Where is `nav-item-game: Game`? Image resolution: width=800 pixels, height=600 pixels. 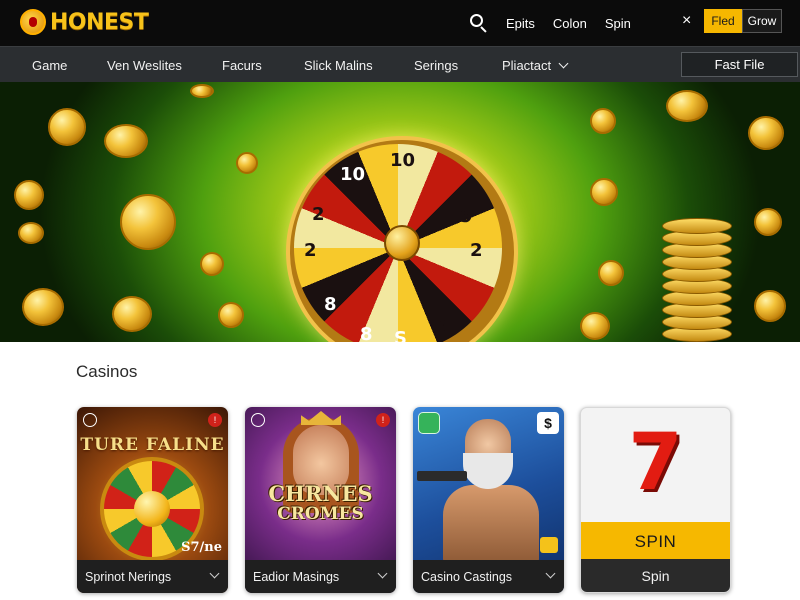
nav-item-game: Game is located at coordinates (49, 65).